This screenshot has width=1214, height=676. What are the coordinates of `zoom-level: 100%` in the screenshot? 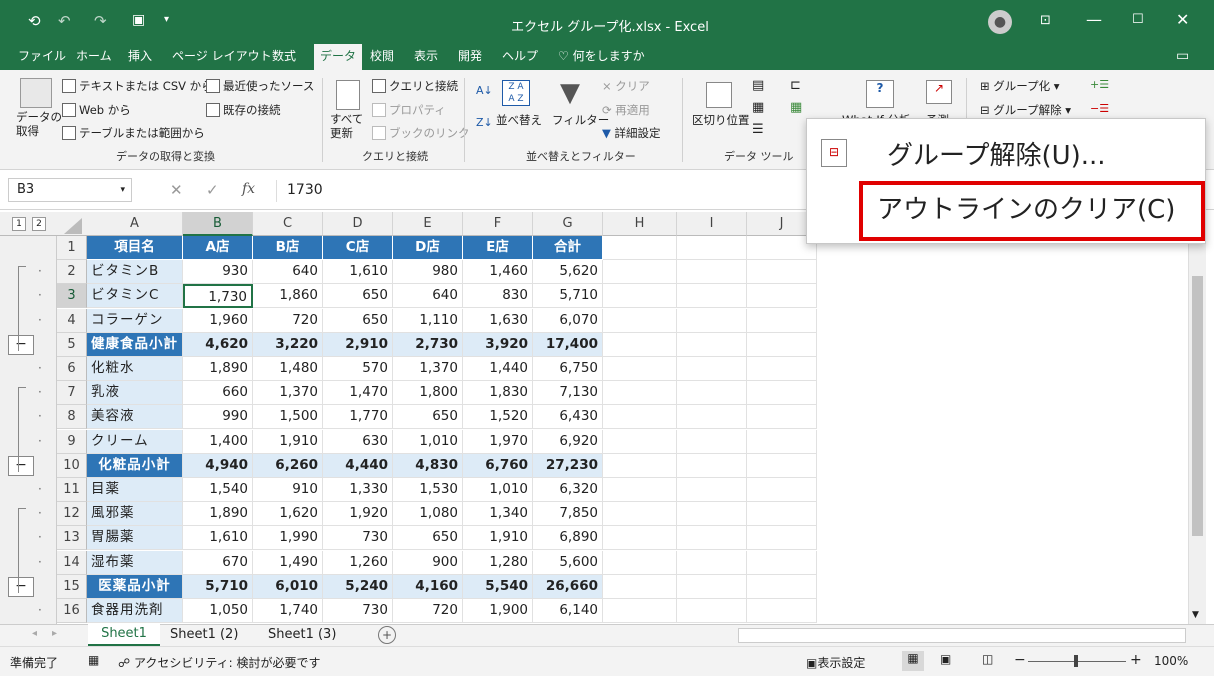 It's located at (1171, 661).